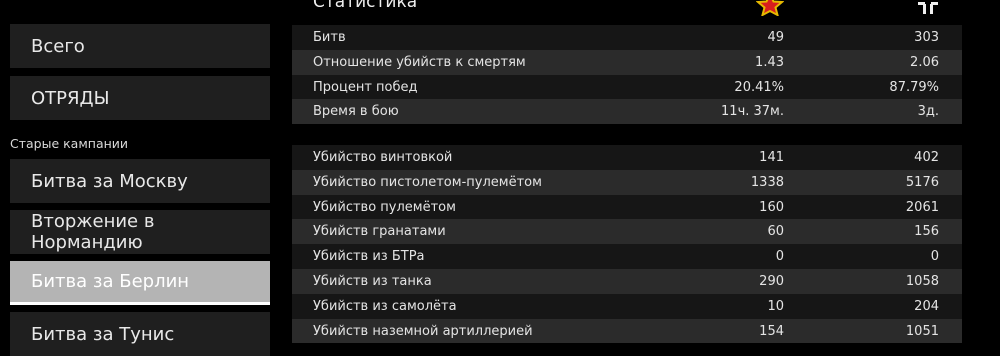 This screenshot has height=356, width=1000. I want to click on stat-value-german: 1058, so click(922, 281).